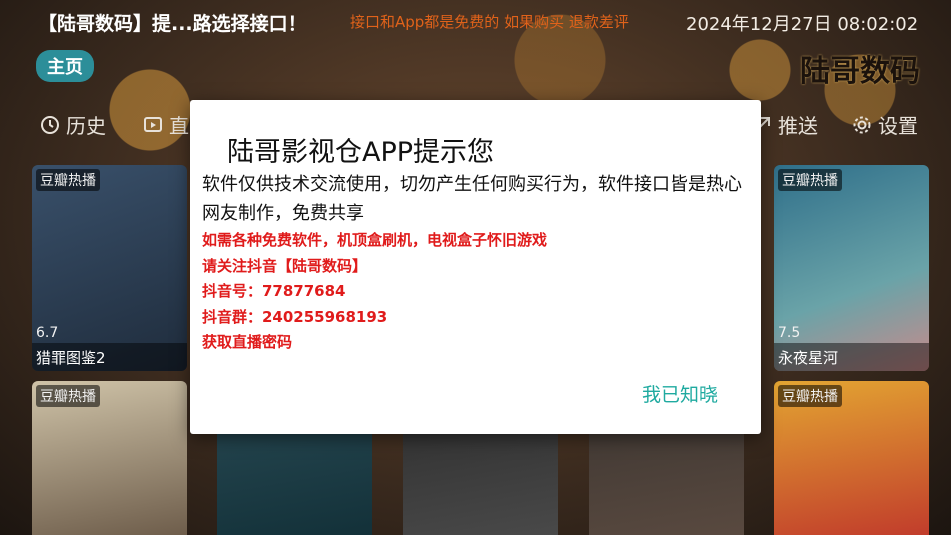 The width and height of the screenshot is (951, 535). What do you see at coordinates (86, 126) in the screenshot?
I see `nav-history-label: 历史` at bounding box center [86, 126].